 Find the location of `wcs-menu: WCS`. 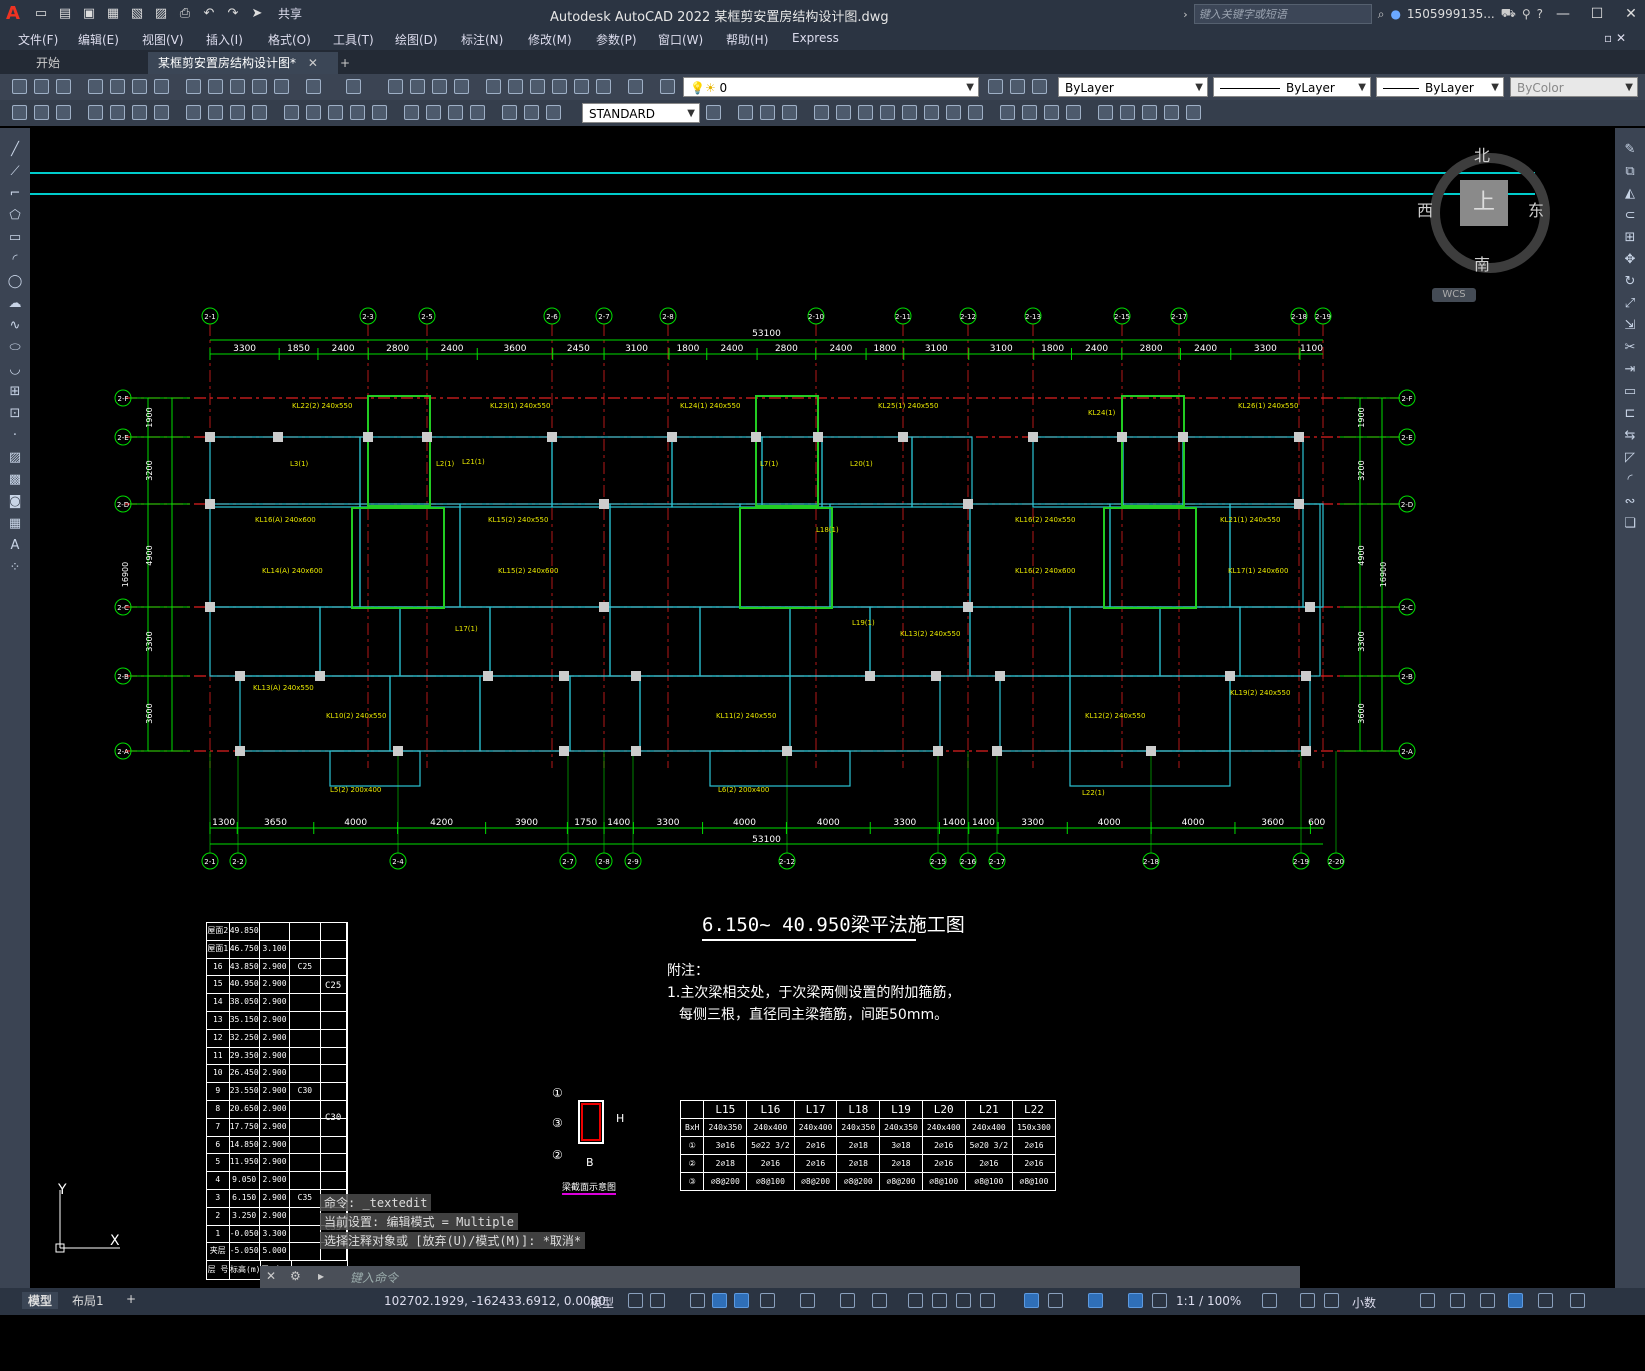

wcs-menu: WCS is located at coordinates (1454, 295).